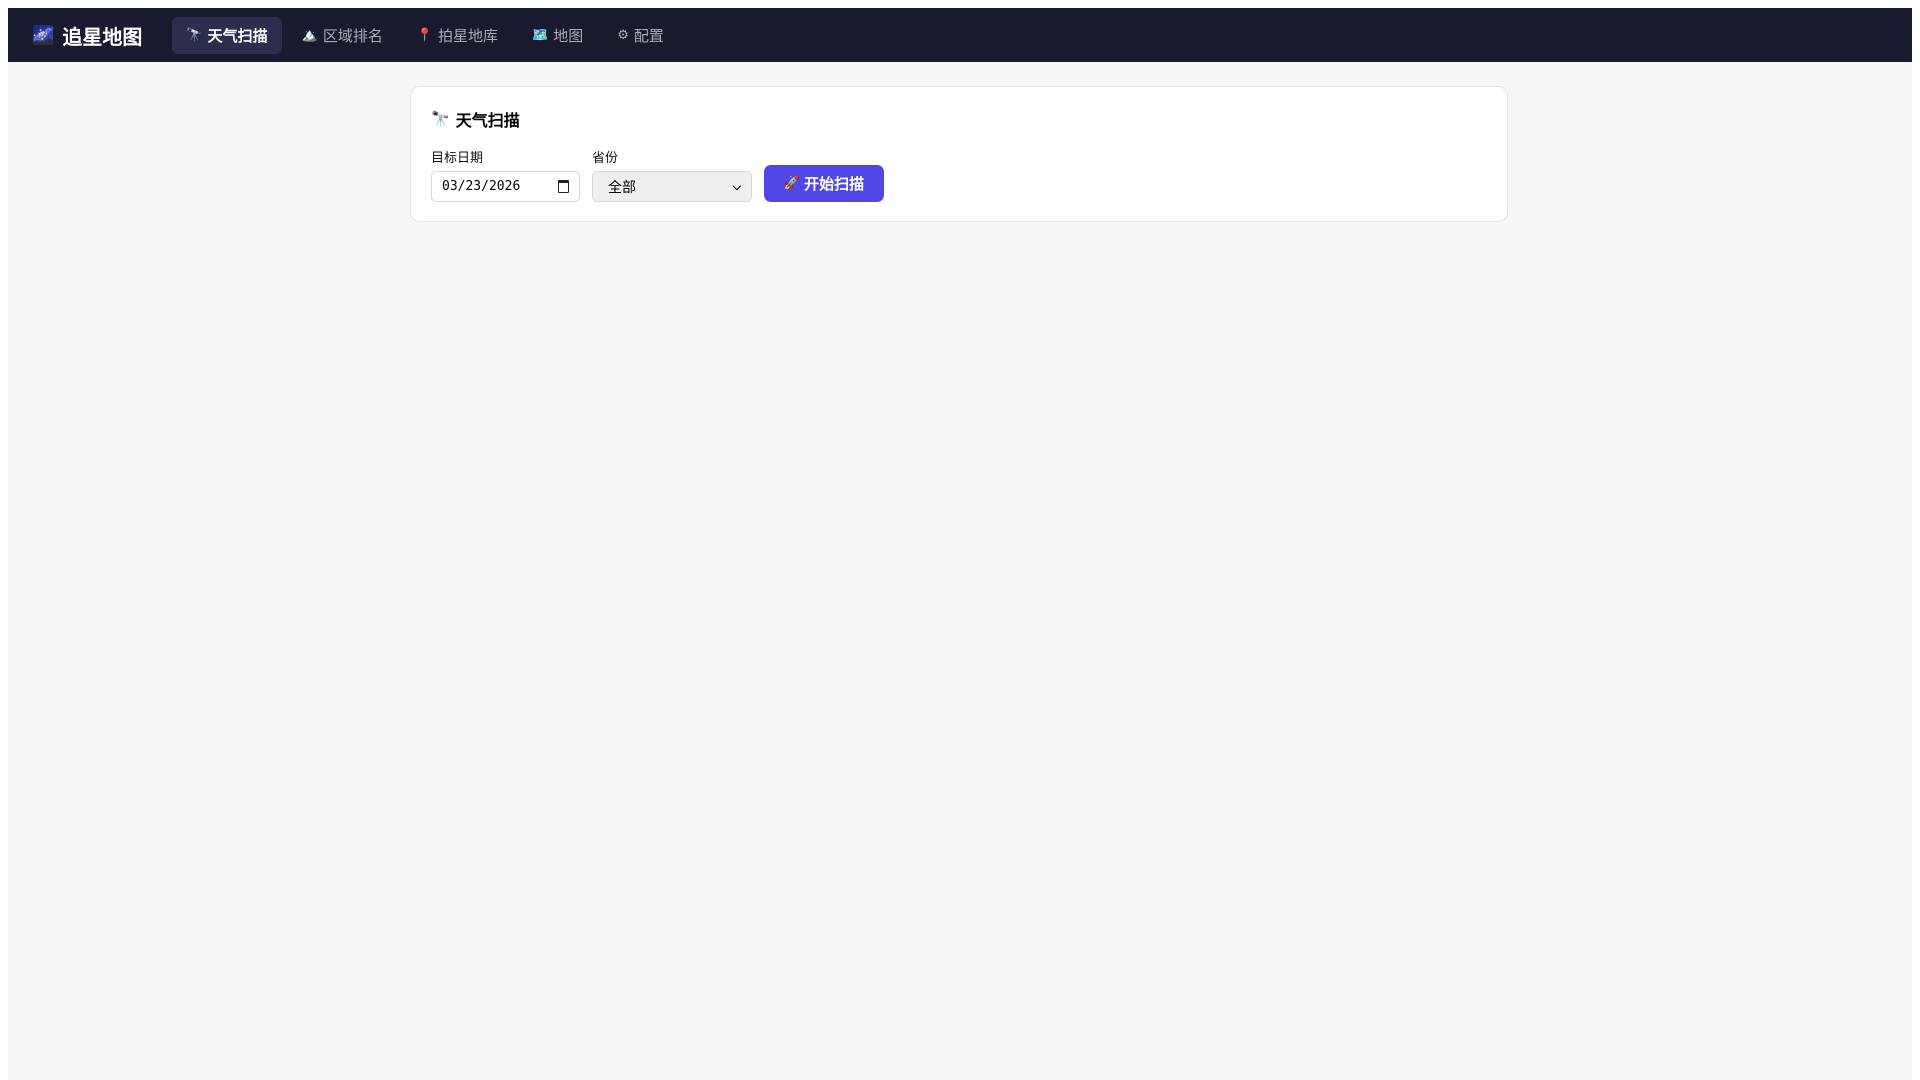 The image size is (1920, 1080). Describe the element at coordinates (960, 35) in the screenshot. I see `top-nav: 🌌 追星地图 🔭 天气扫描 🏔️ 区域排名 📍 拍星地库 🗺️ 地图 ⚙ 配置` at that location.